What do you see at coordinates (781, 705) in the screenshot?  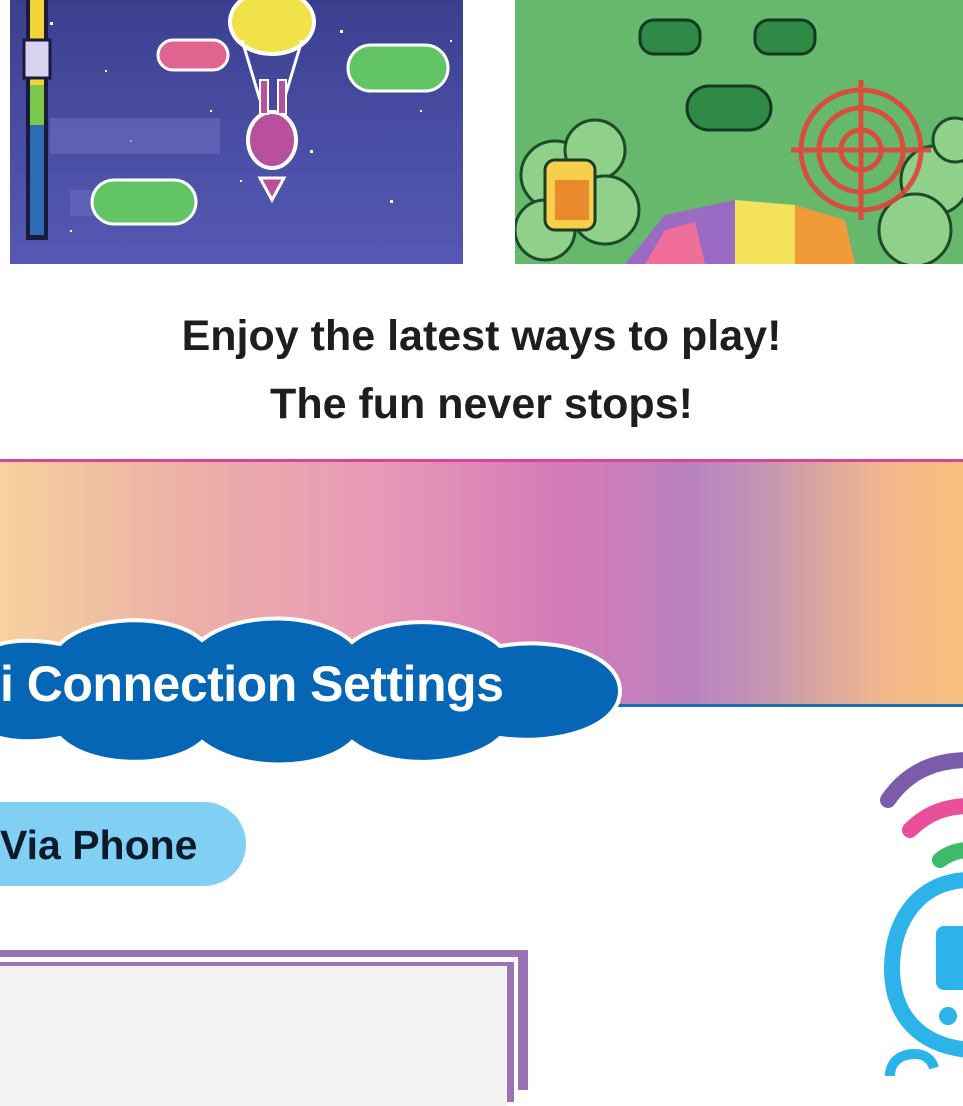 I see `banner-underline` at bounding box center [781, 705].